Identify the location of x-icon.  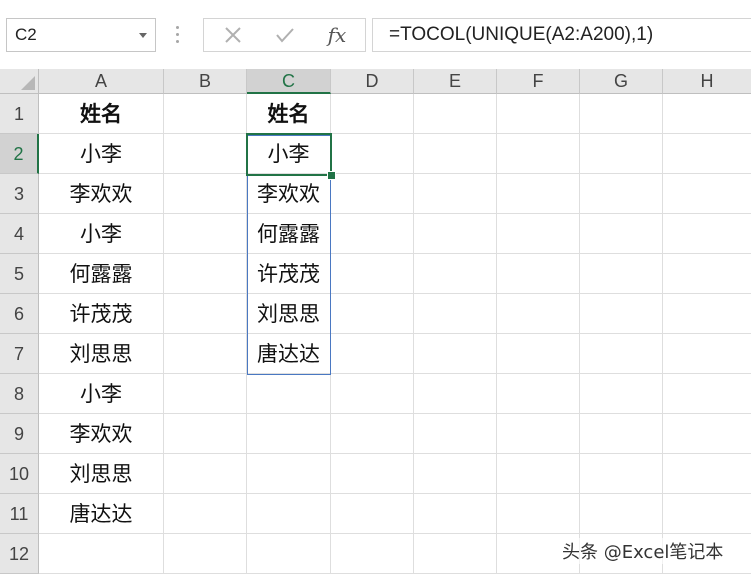
(233, 35).